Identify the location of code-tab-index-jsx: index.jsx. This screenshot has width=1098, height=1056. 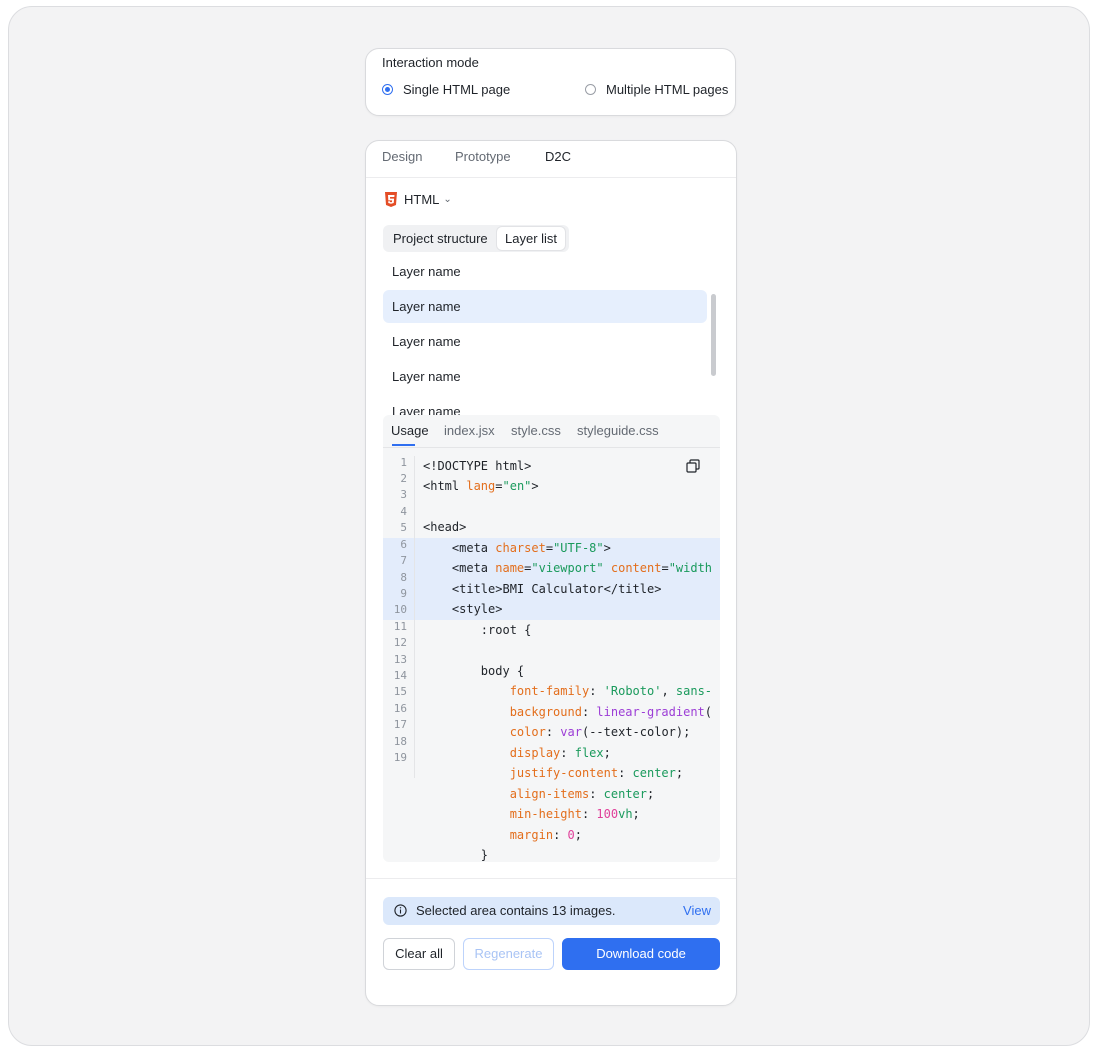
(469, 430).